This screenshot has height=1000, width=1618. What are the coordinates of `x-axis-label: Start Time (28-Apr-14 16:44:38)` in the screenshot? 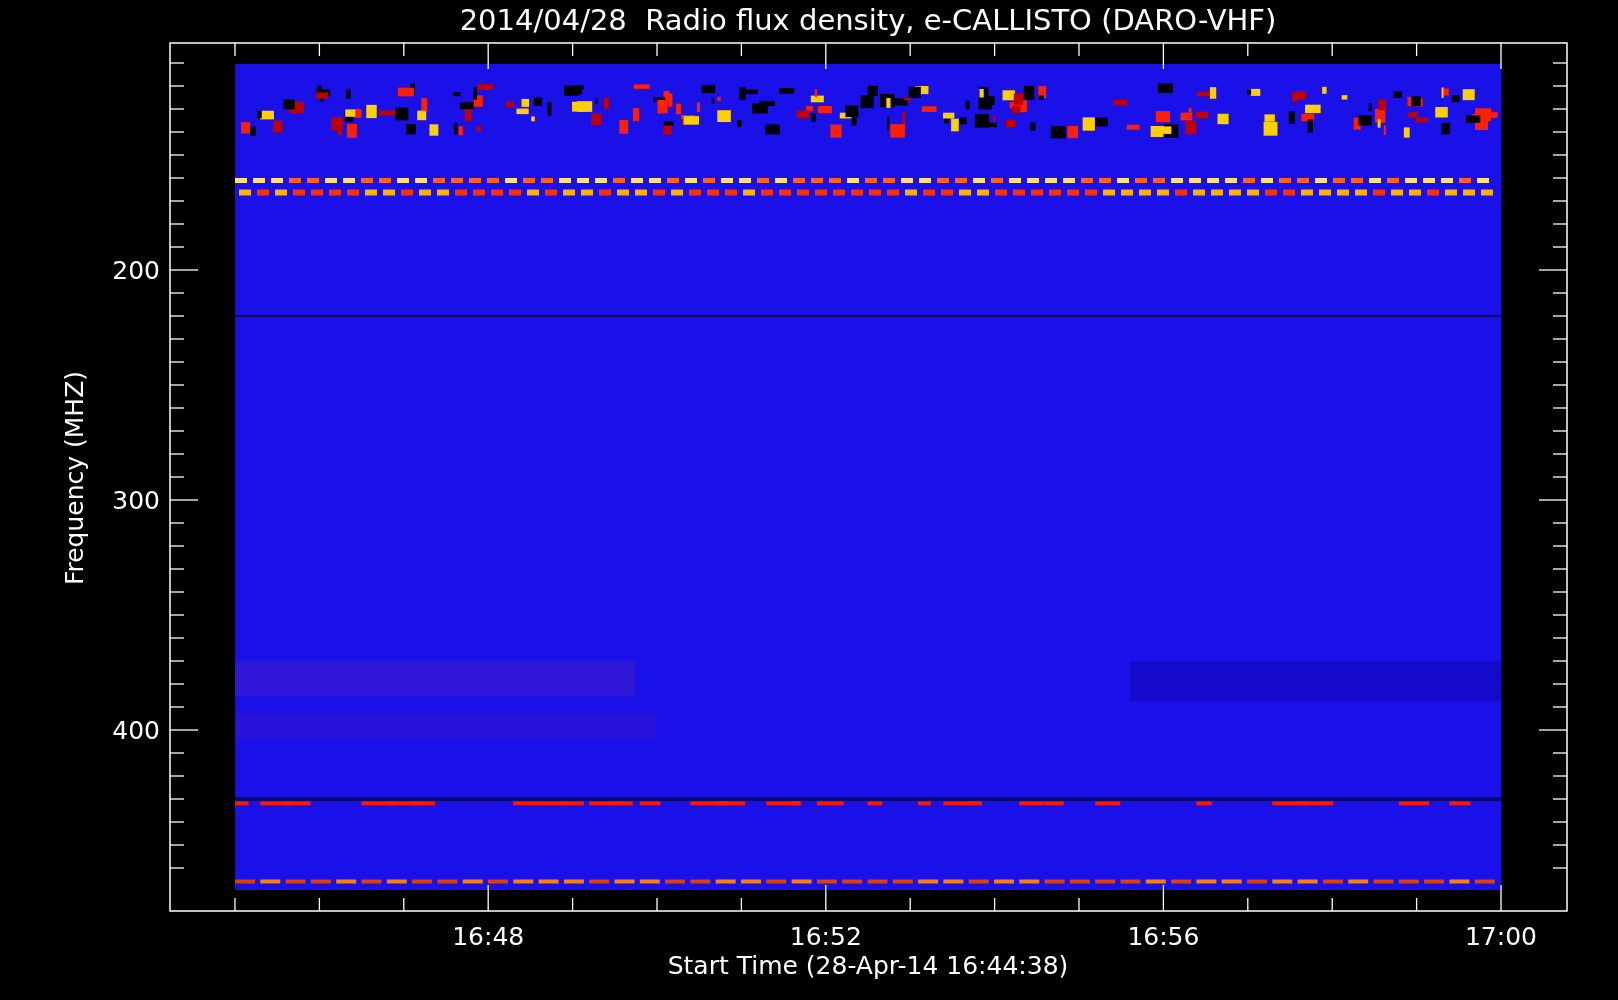 It's located at (868, 965).